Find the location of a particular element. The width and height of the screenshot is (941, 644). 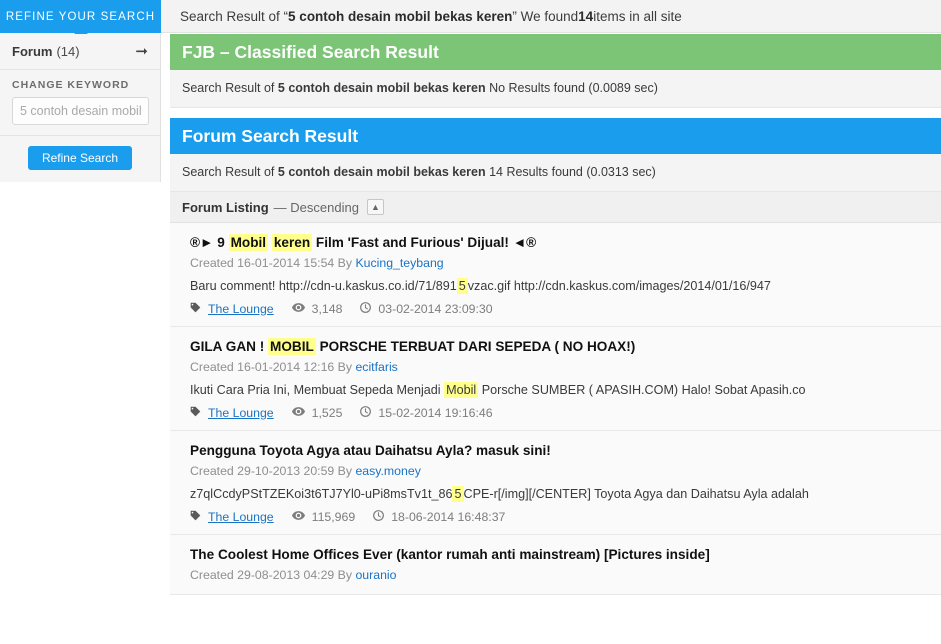

fjb-section-header: FJB – Classified Search Result is located at coordinates (555, 52).